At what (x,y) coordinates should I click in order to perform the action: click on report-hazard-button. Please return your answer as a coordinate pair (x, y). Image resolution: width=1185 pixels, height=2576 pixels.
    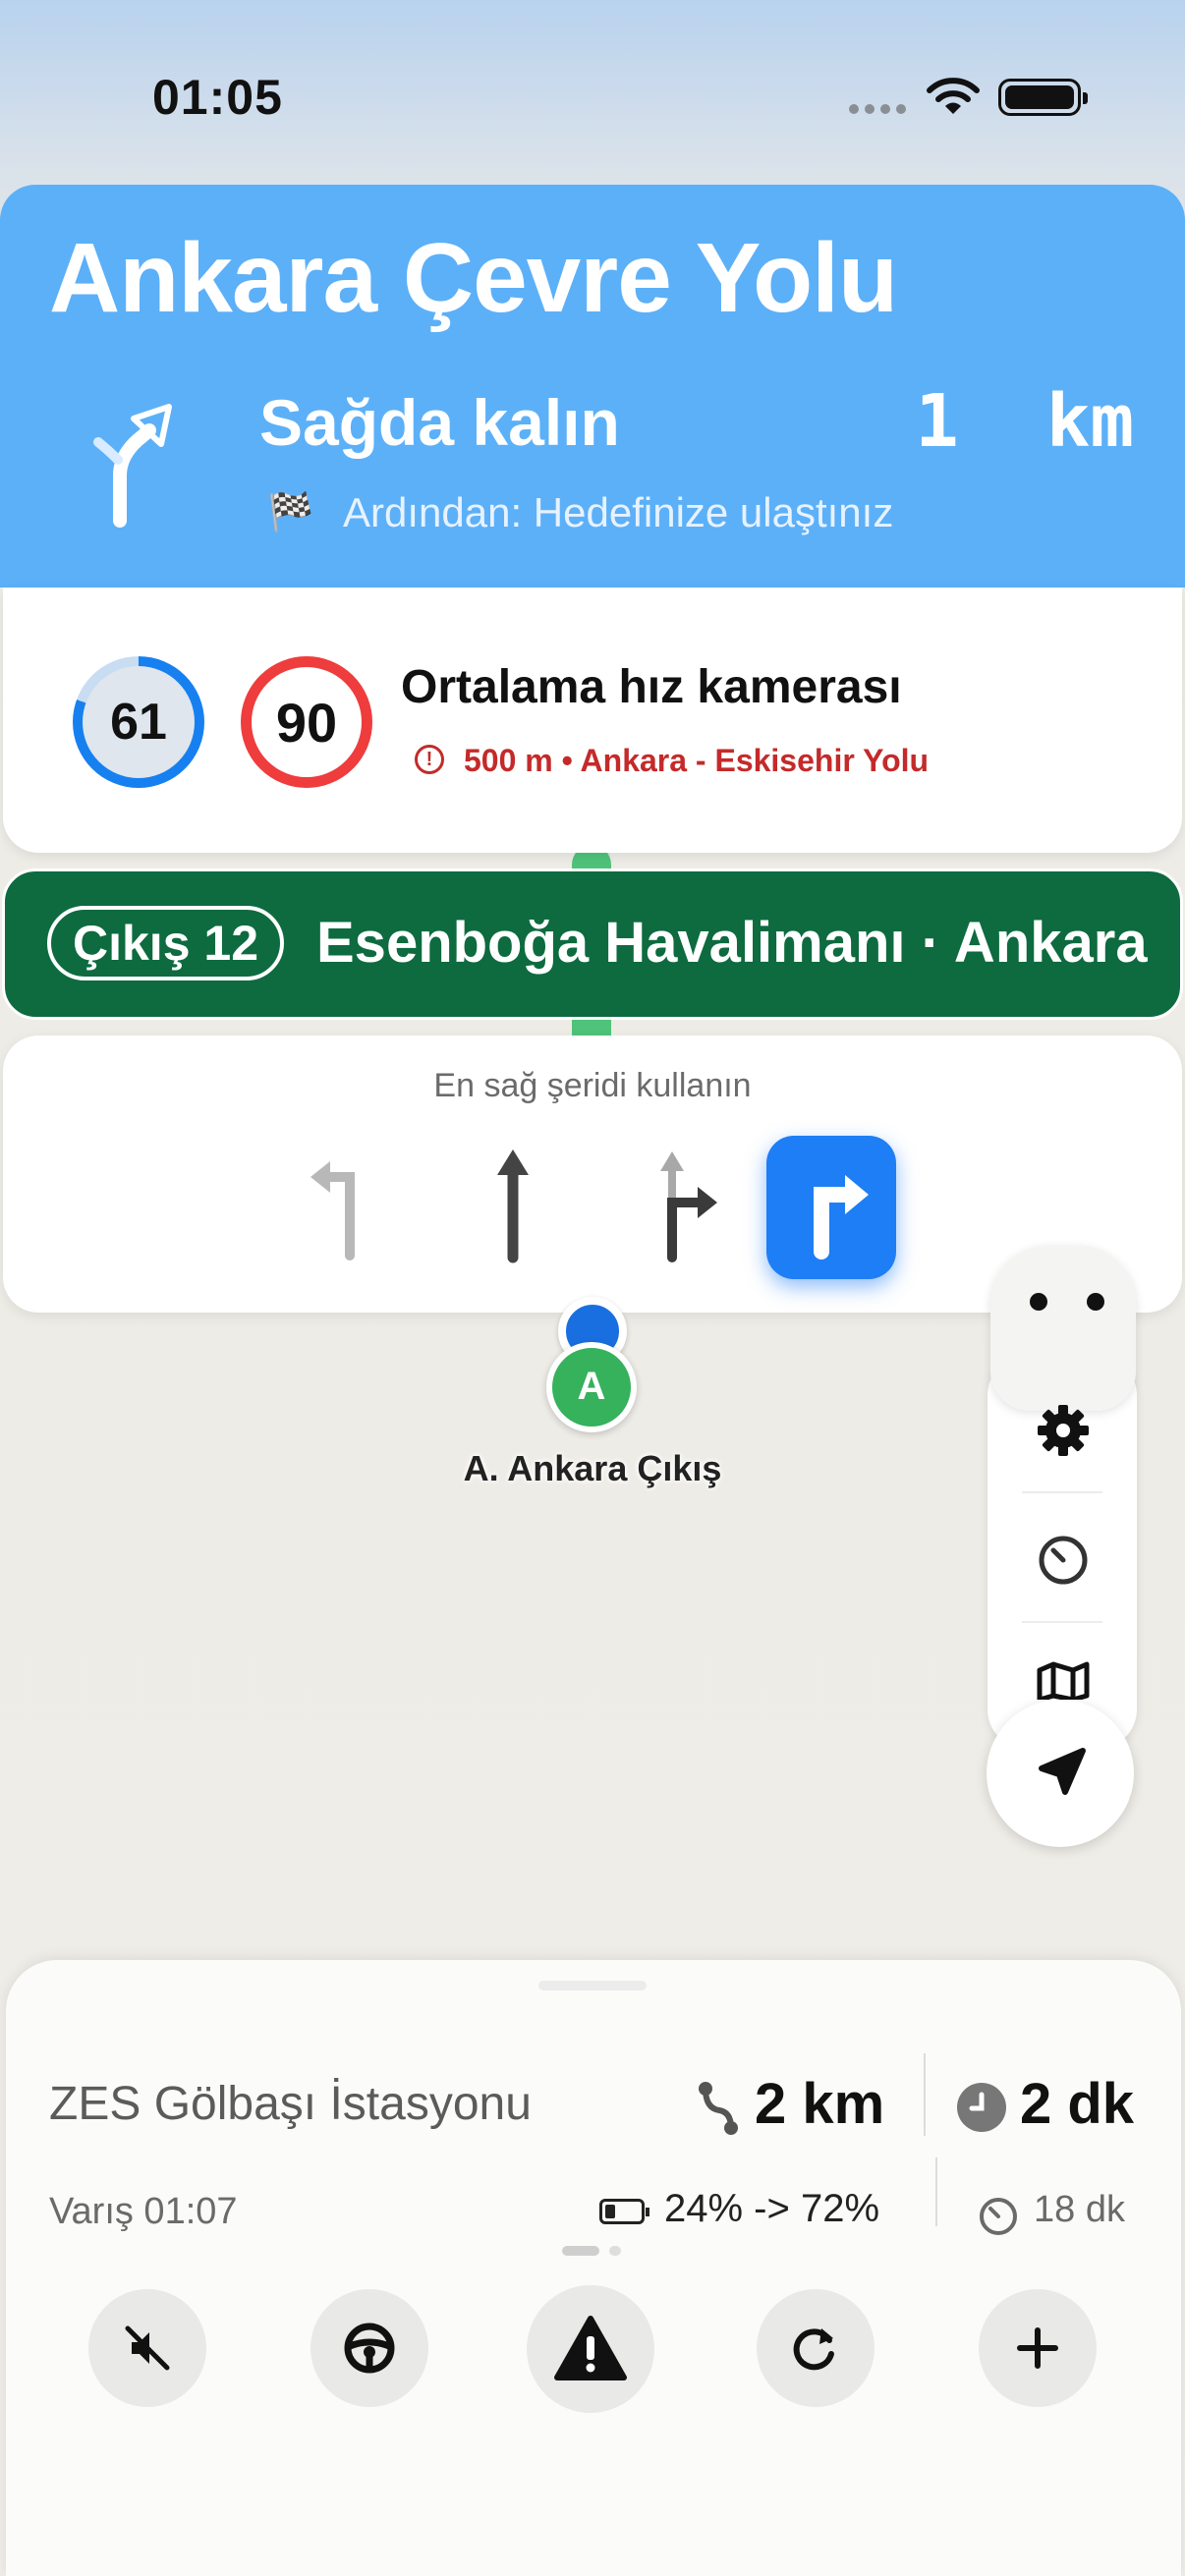
    Looking at the image, I should click on (591, 2349).